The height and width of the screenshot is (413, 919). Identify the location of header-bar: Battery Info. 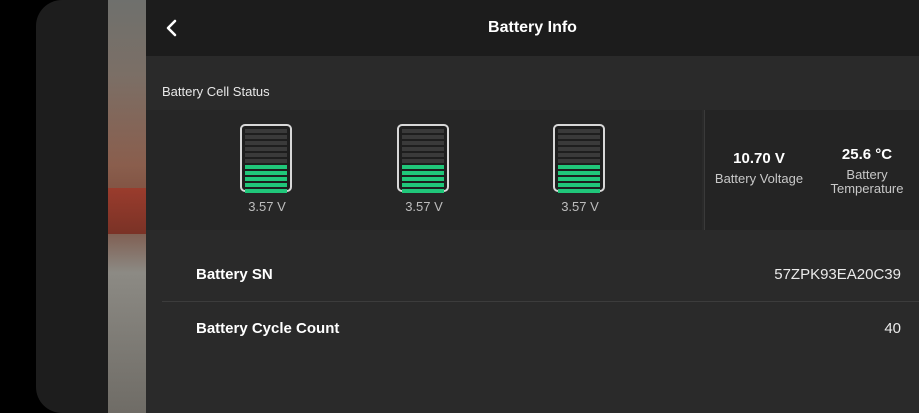
(532, 28).